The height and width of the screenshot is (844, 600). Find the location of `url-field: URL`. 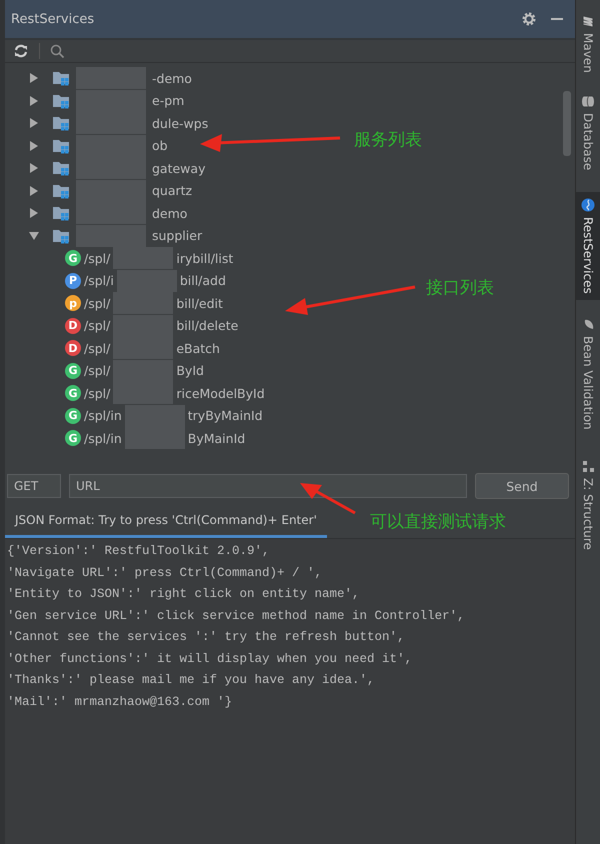

url-field: URL is located at coordinates (268, 486).